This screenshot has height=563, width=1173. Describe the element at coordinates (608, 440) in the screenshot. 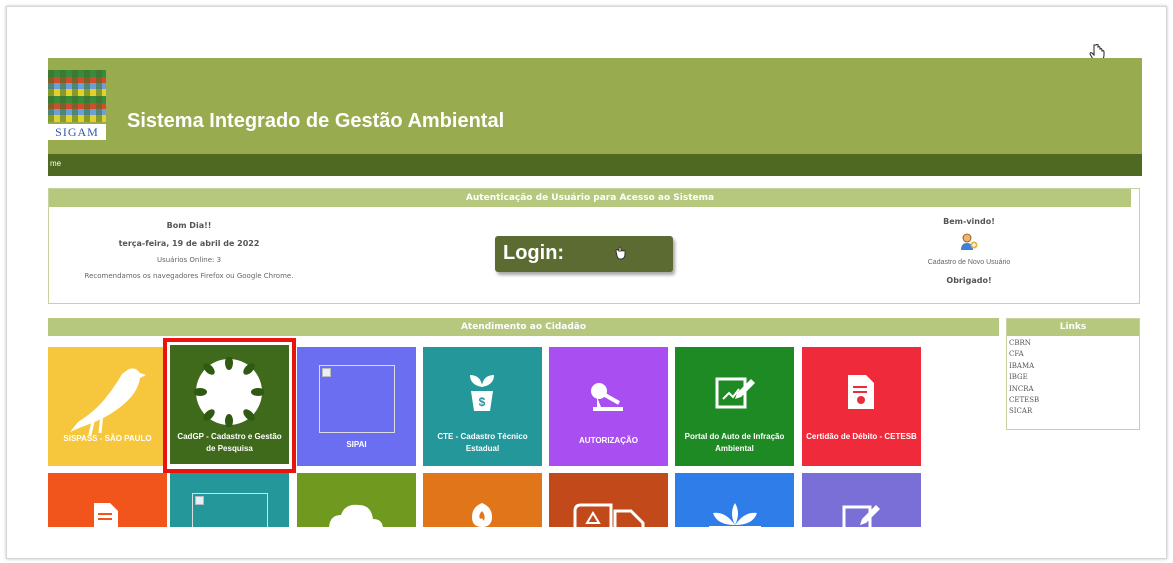

I see `tile-label: AUTORIZAÇÃO` at that location.